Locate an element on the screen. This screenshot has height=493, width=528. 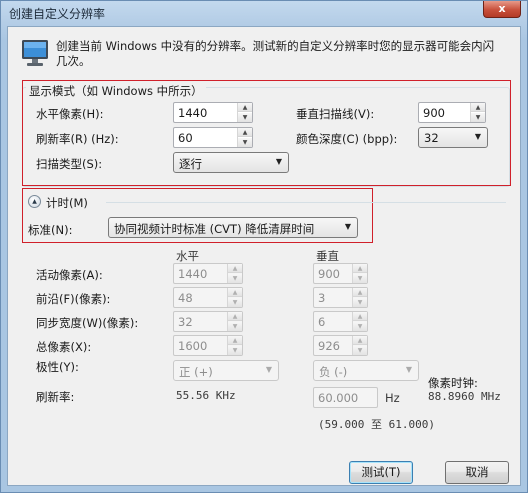
test-button: 测试(T) is located at coordinates (381, 472).